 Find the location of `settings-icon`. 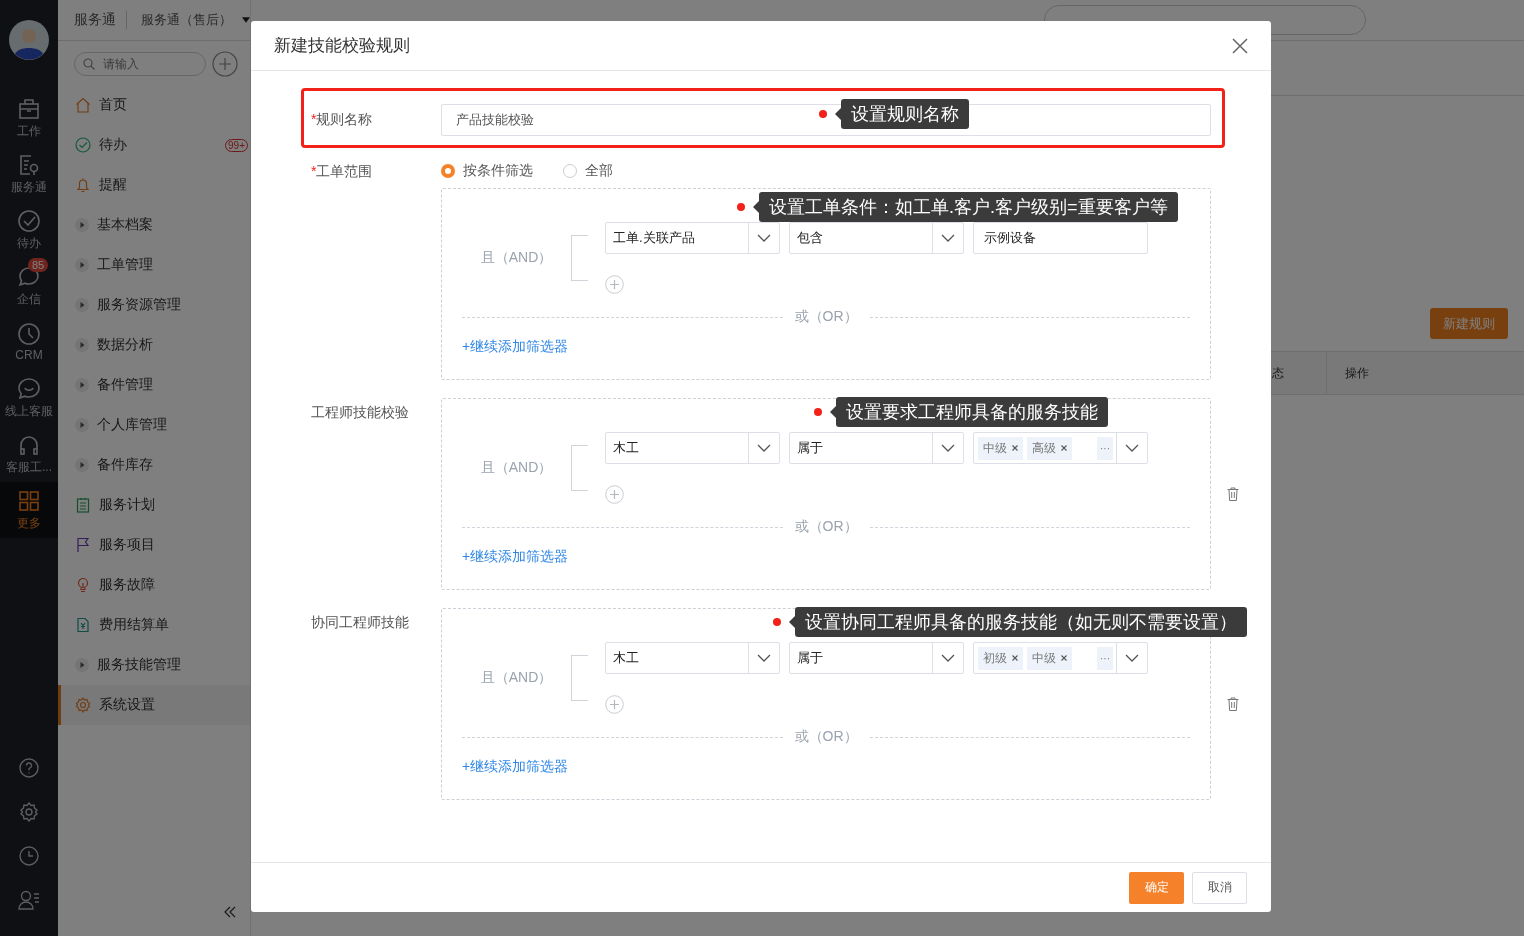

settings-icon is located at coordinates (29, 812).